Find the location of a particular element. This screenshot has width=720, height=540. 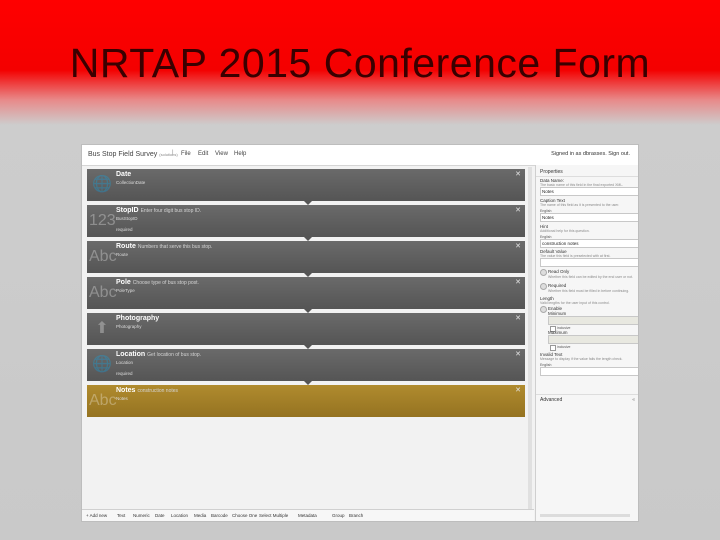

field-hint: construction notes is located at coordinates (158, 391).